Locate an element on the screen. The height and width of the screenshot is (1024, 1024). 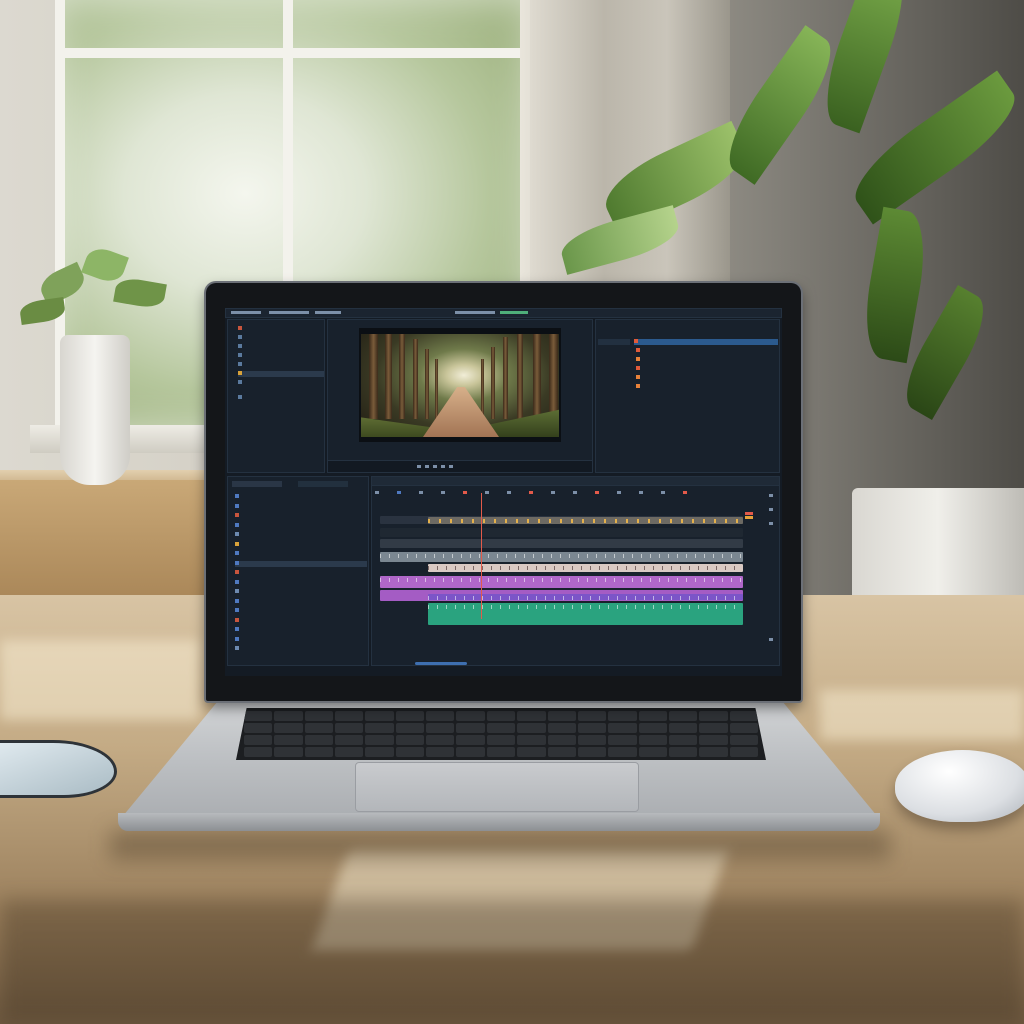
marker-icon is located at coordinates (451, 466).